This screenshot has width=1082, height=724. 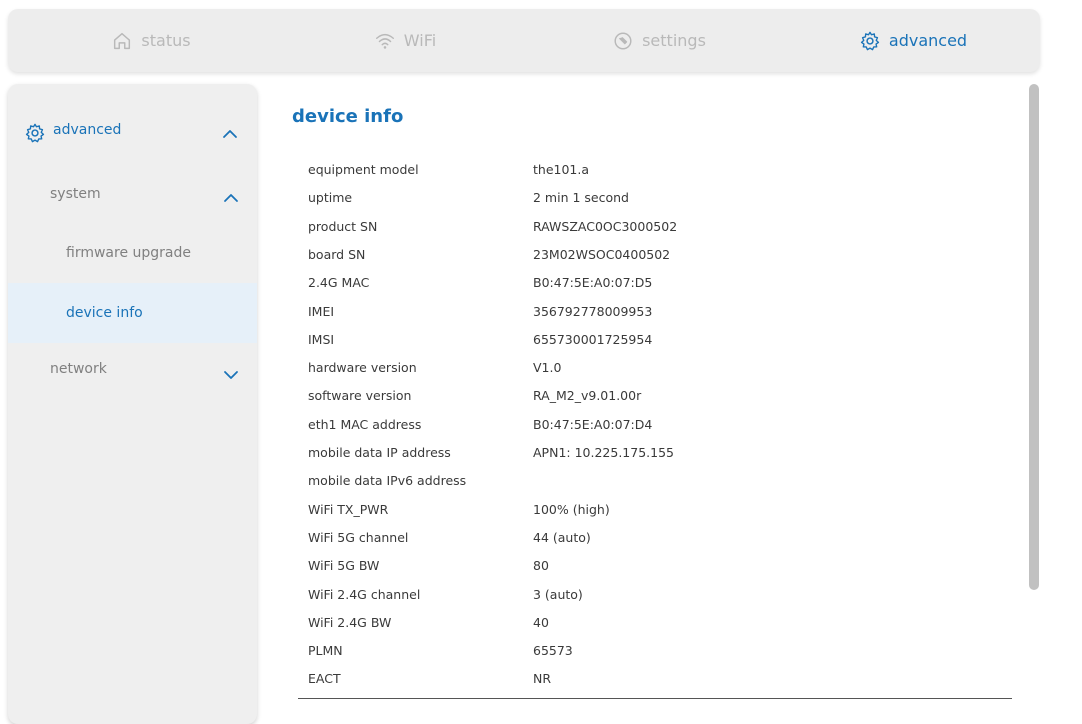 What do you see at coordinates (581, 198) in the screenshot?
I see `row-value: 2 min 1 second` at bounding box center [581, 198].